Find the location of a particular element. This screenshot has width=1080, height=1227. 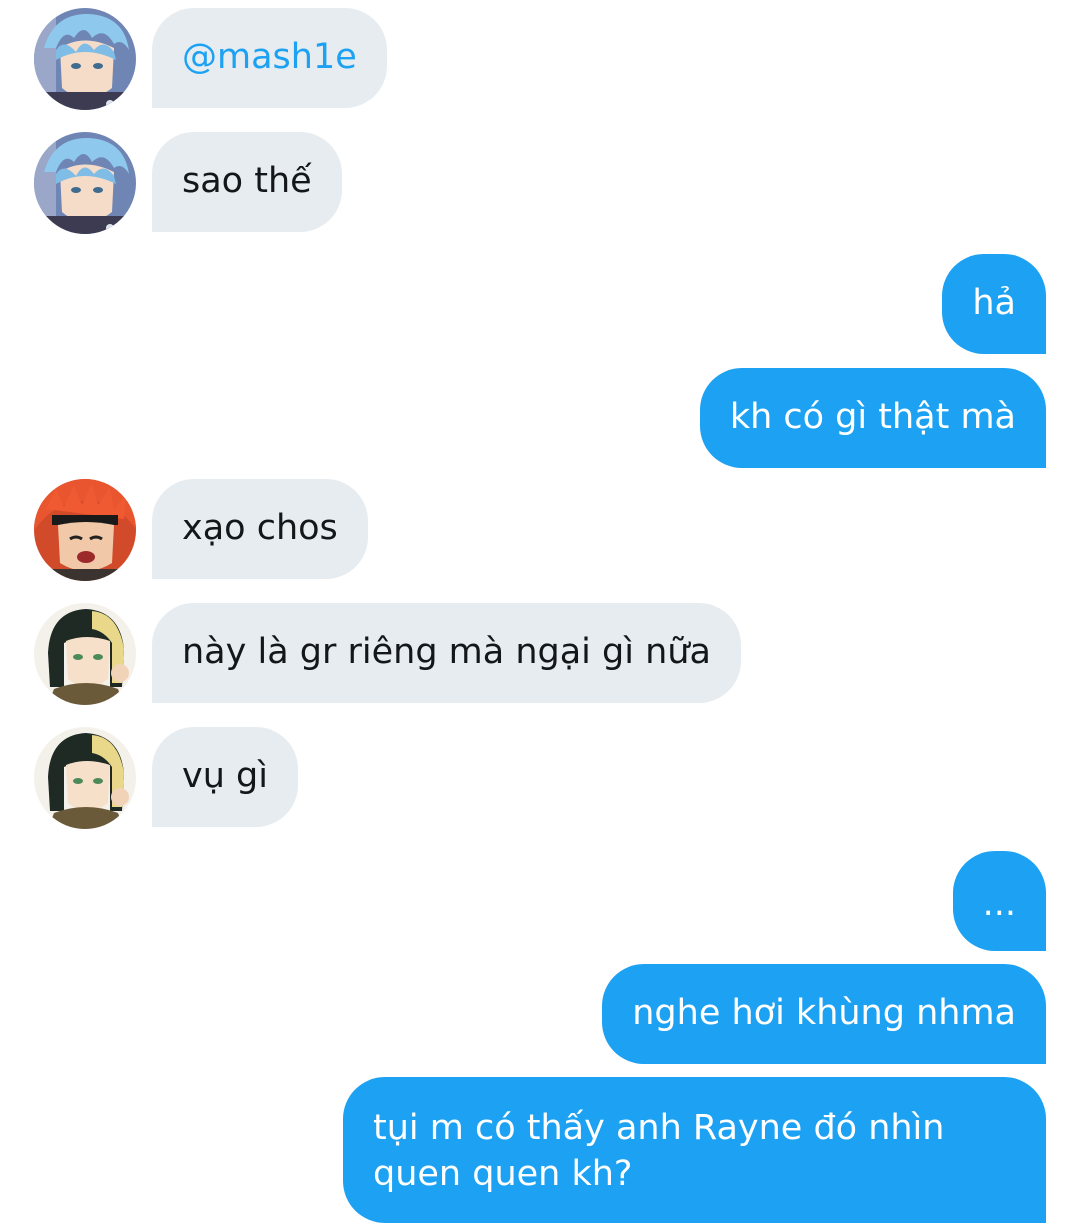

message-bubble-incoming: sao thế is located at coordinates (247, 182).